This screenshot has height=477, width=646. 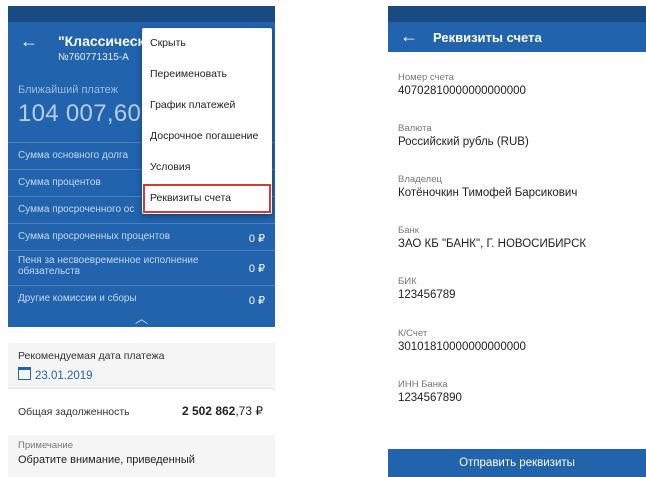 I want to click on loan-title: "Классически, so click(x=106, y=41).